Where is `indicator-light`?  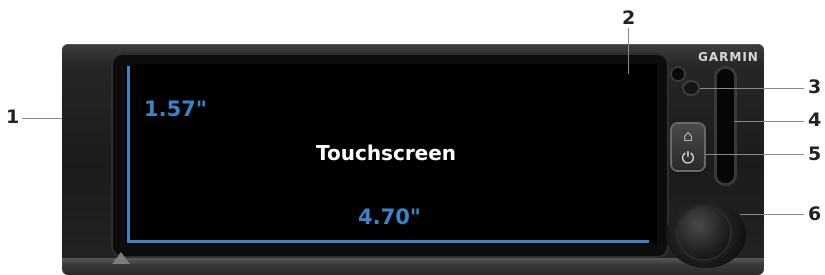 indicator-light is located at coordinates (691, 88).